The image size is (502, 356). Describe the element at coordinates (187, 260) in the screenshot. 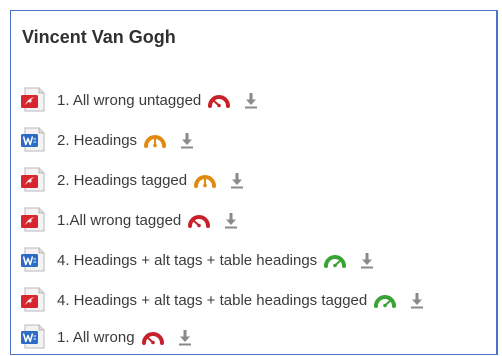

I see `file-link: 4. Headings + alt tags + table headings` at that location.